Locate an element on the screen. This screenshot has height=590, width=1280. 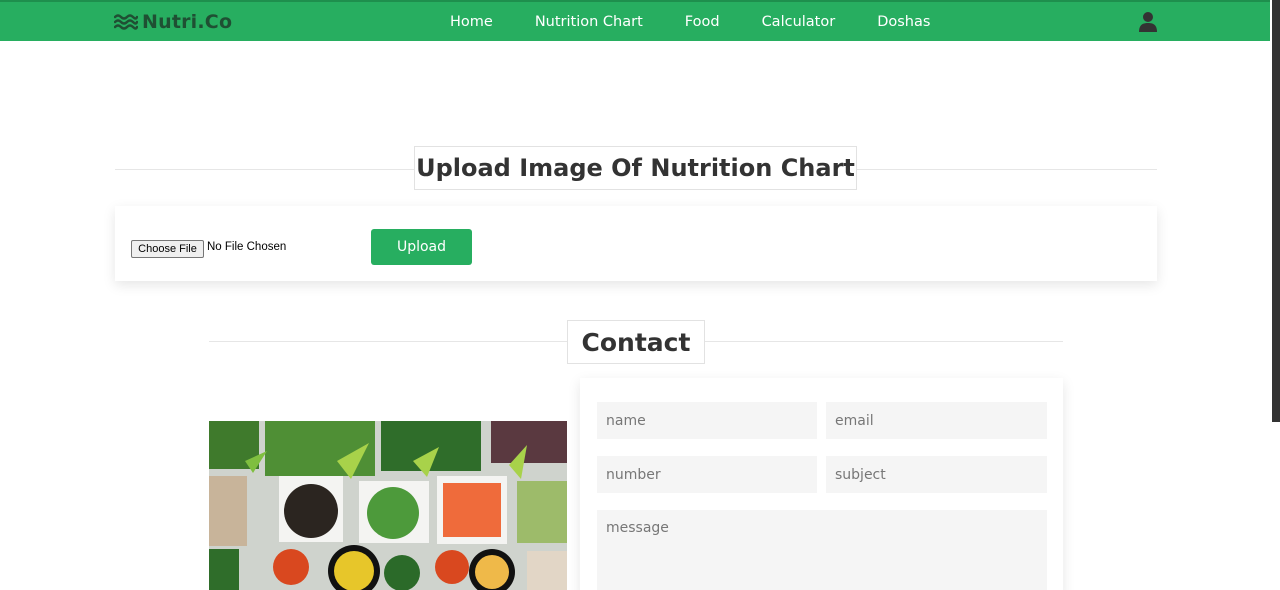
number-field: number is located at coordinates (707, 474).